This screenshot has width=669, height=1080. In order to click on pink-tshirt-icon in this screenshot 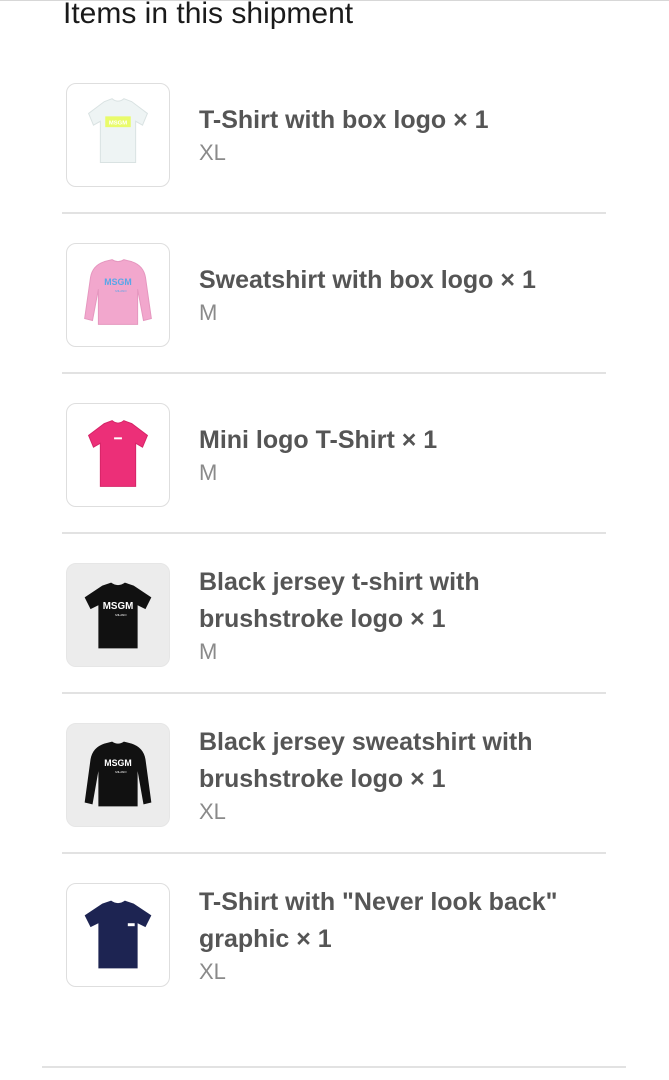, I will do `click(118, 453)`.